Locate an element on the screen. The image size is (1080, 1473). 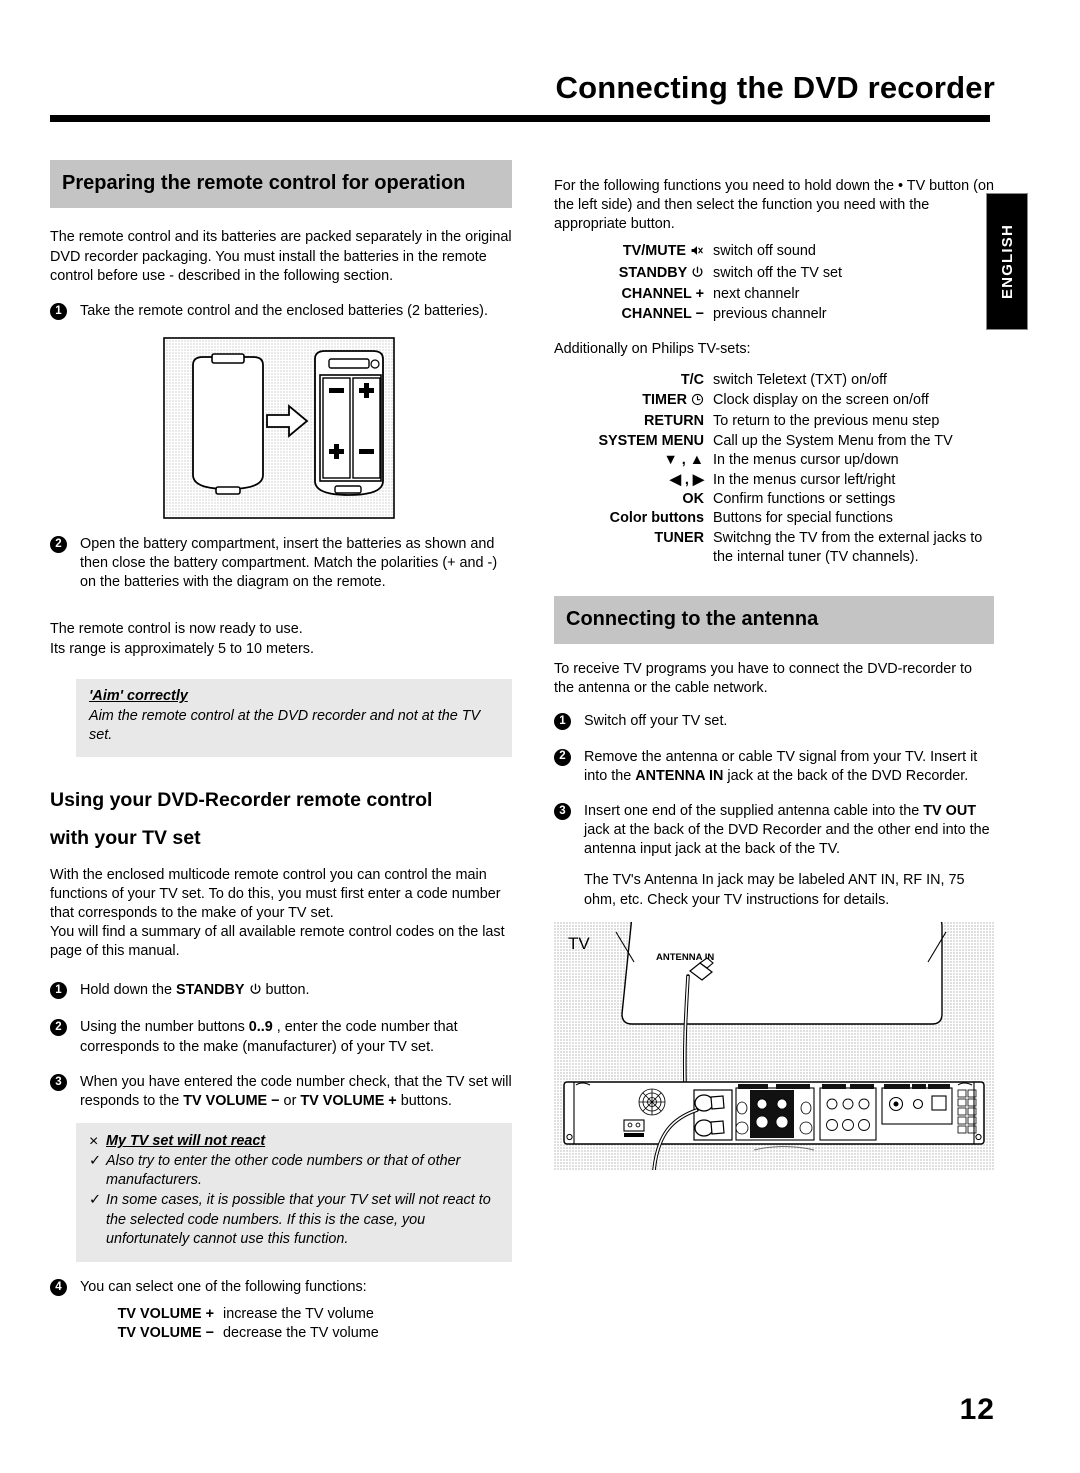
channel-plus-key: CHANNEL + is located at coordinates (663, 294).